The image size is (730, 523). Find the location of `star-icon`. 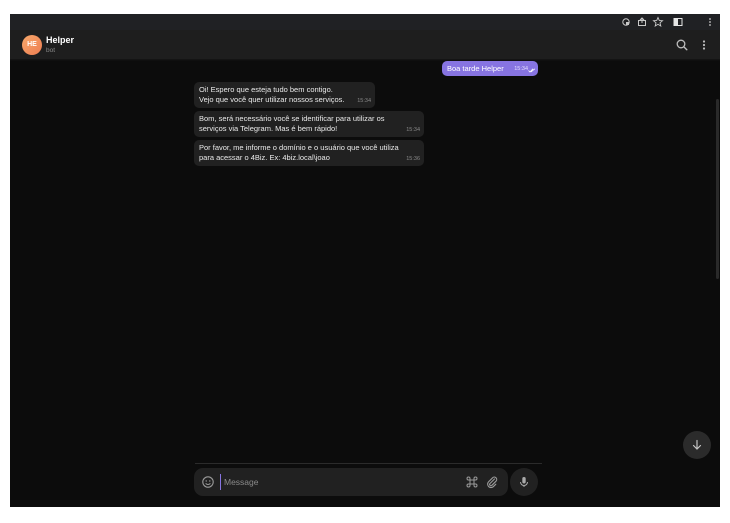

star-icon is located at coordinates (658, 22).